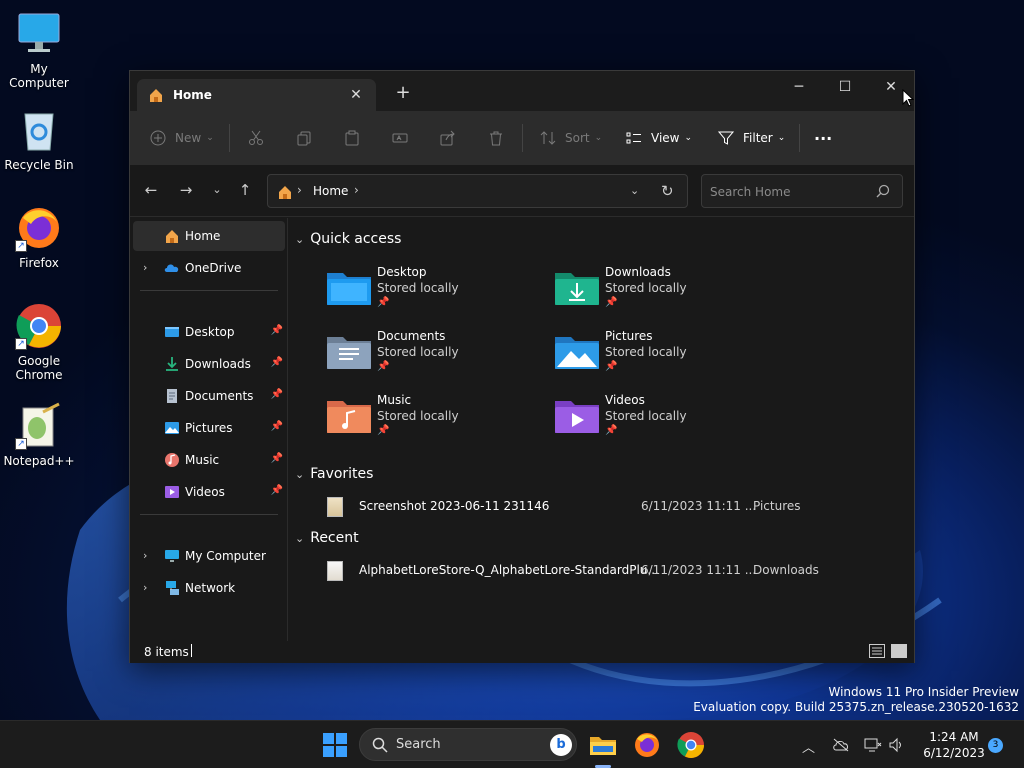 The width and height of the screenshot is (1024, 768). What do you see at coordinates (352, 138) in the screenshot?
I see `paste-button` at bounding box center [352, 138].